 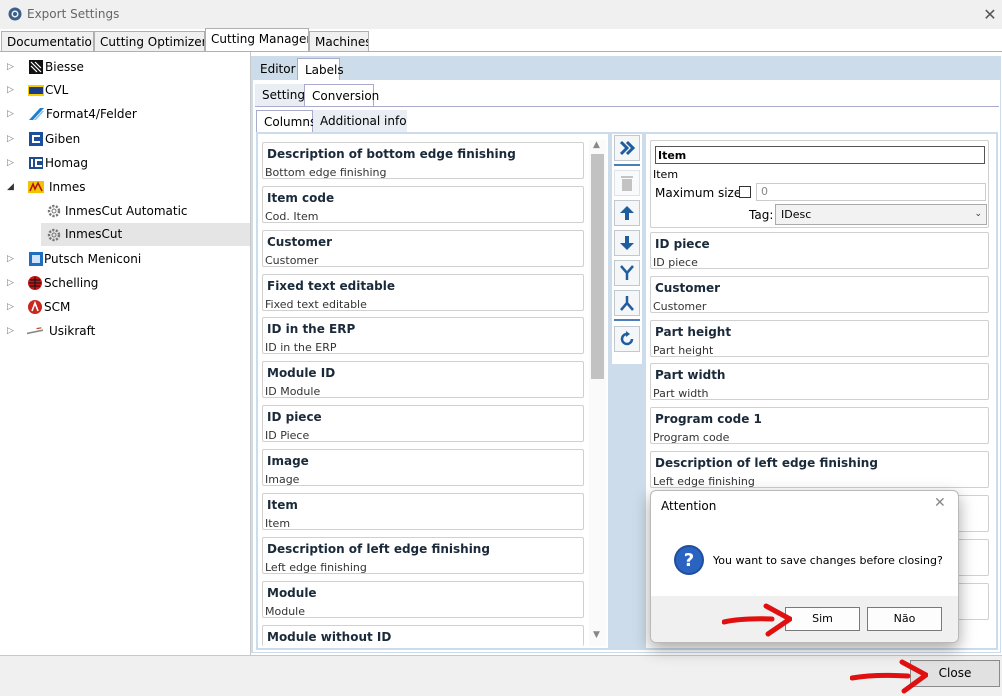 I want to click on tab-cutting-manager: Cutting Manager, so click(x=257, y=40).